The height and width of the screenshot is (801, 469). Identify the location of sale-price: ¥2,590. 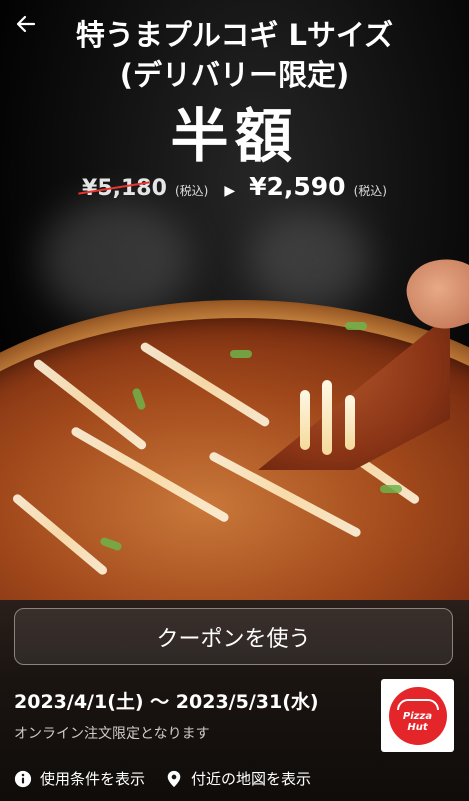
(297, 186).